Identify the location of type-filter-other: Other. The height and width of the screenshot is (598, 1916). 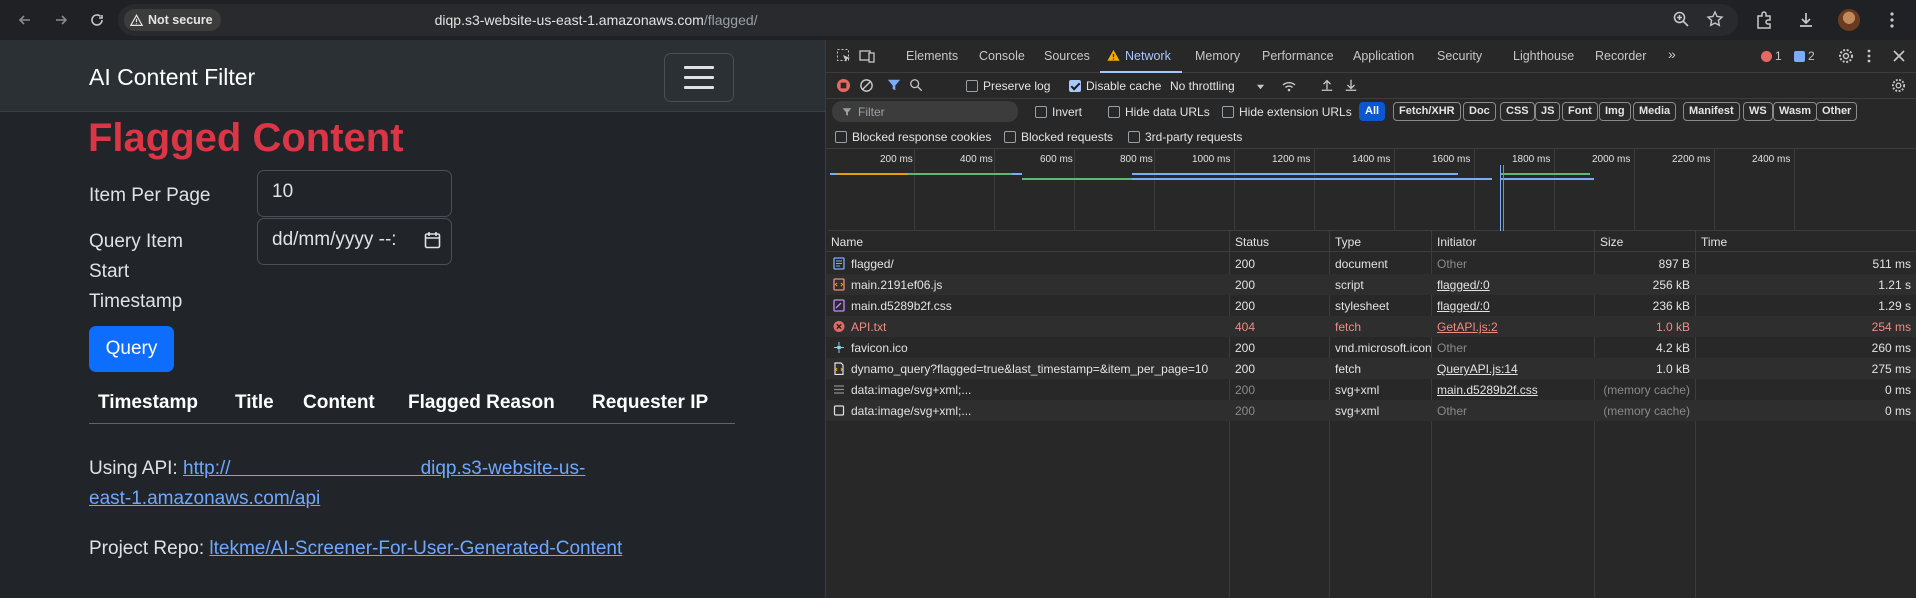
(1837, 111).